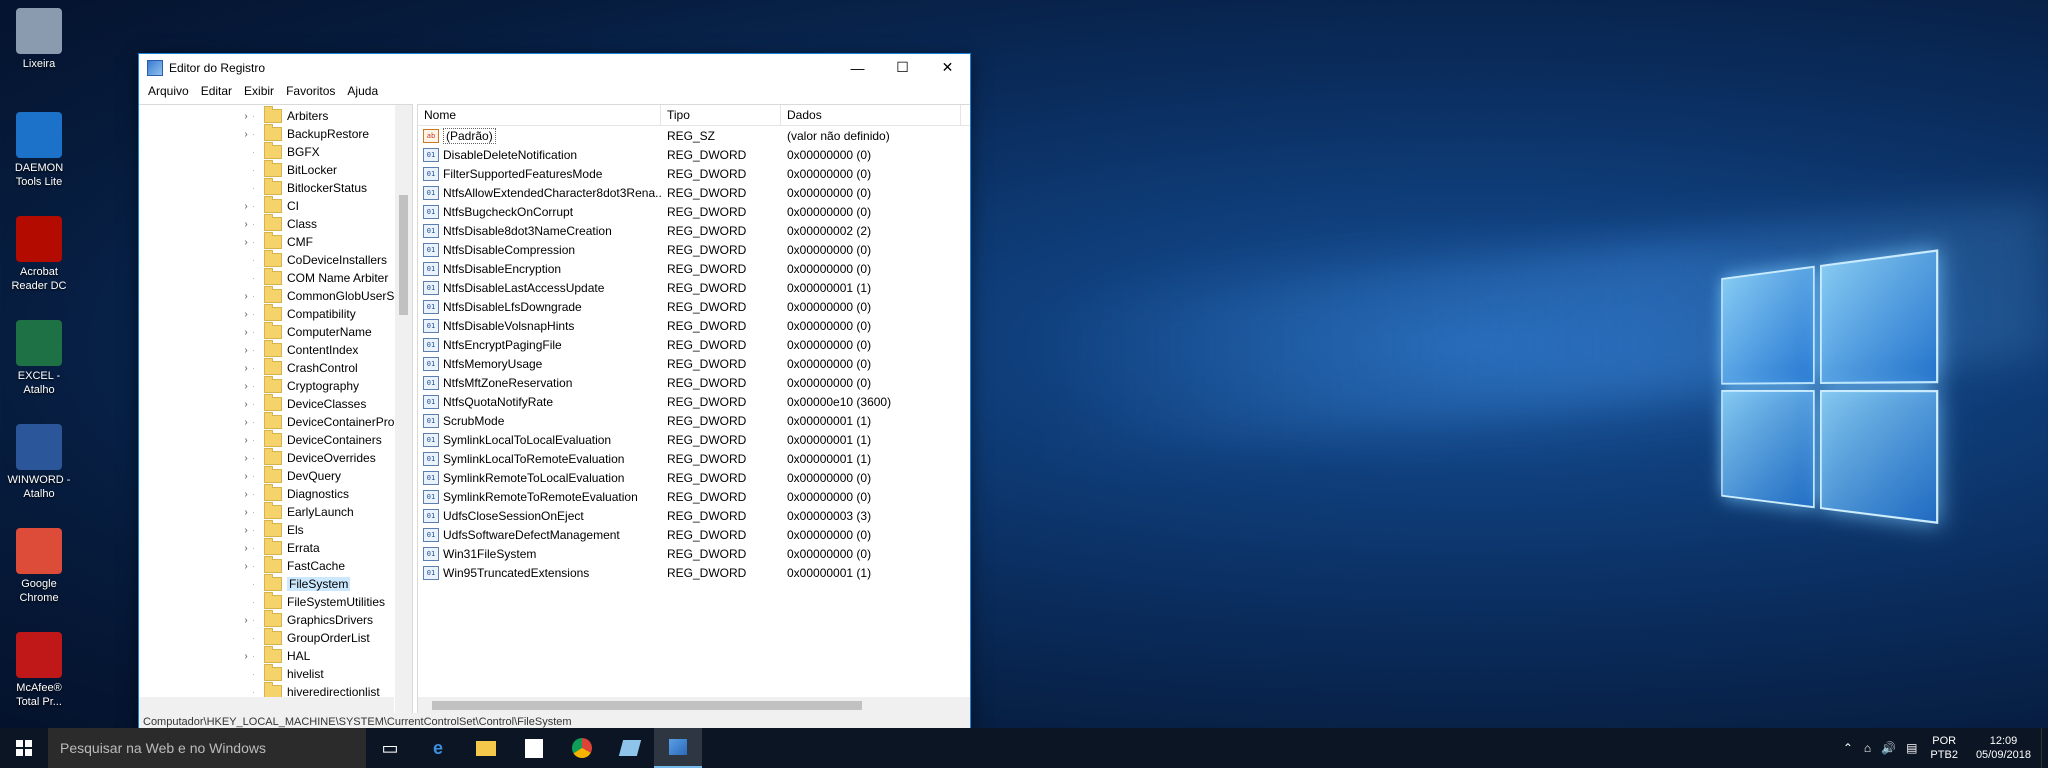 The height and width of the screenshot is (768, 2048). Describe the element at coordinates (582, 748) in the screenshot. I see `chrome-icon` at that location.